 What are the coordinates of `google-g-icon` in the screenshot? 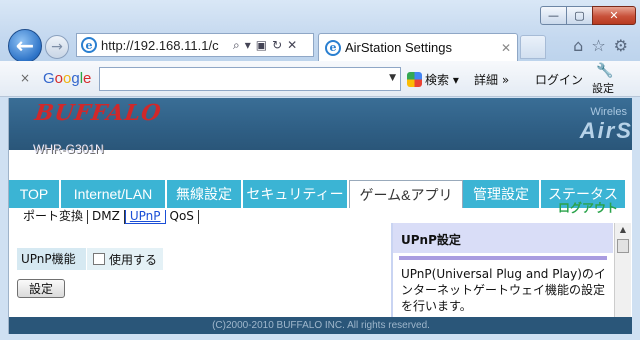 It's located at (414, 79).